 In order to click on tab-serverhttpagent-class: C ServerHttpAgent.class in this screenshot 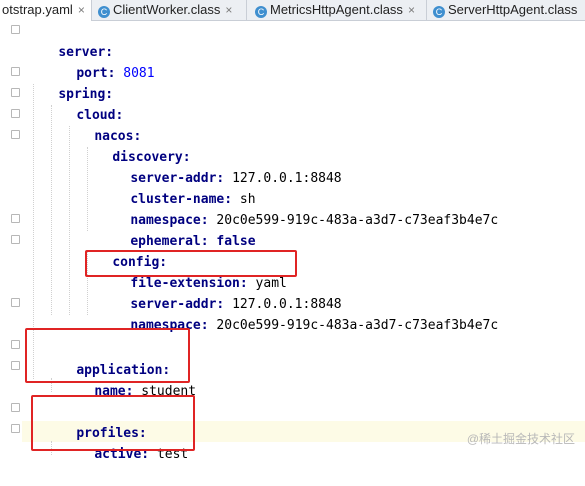, I will do `click(506, 10)`.